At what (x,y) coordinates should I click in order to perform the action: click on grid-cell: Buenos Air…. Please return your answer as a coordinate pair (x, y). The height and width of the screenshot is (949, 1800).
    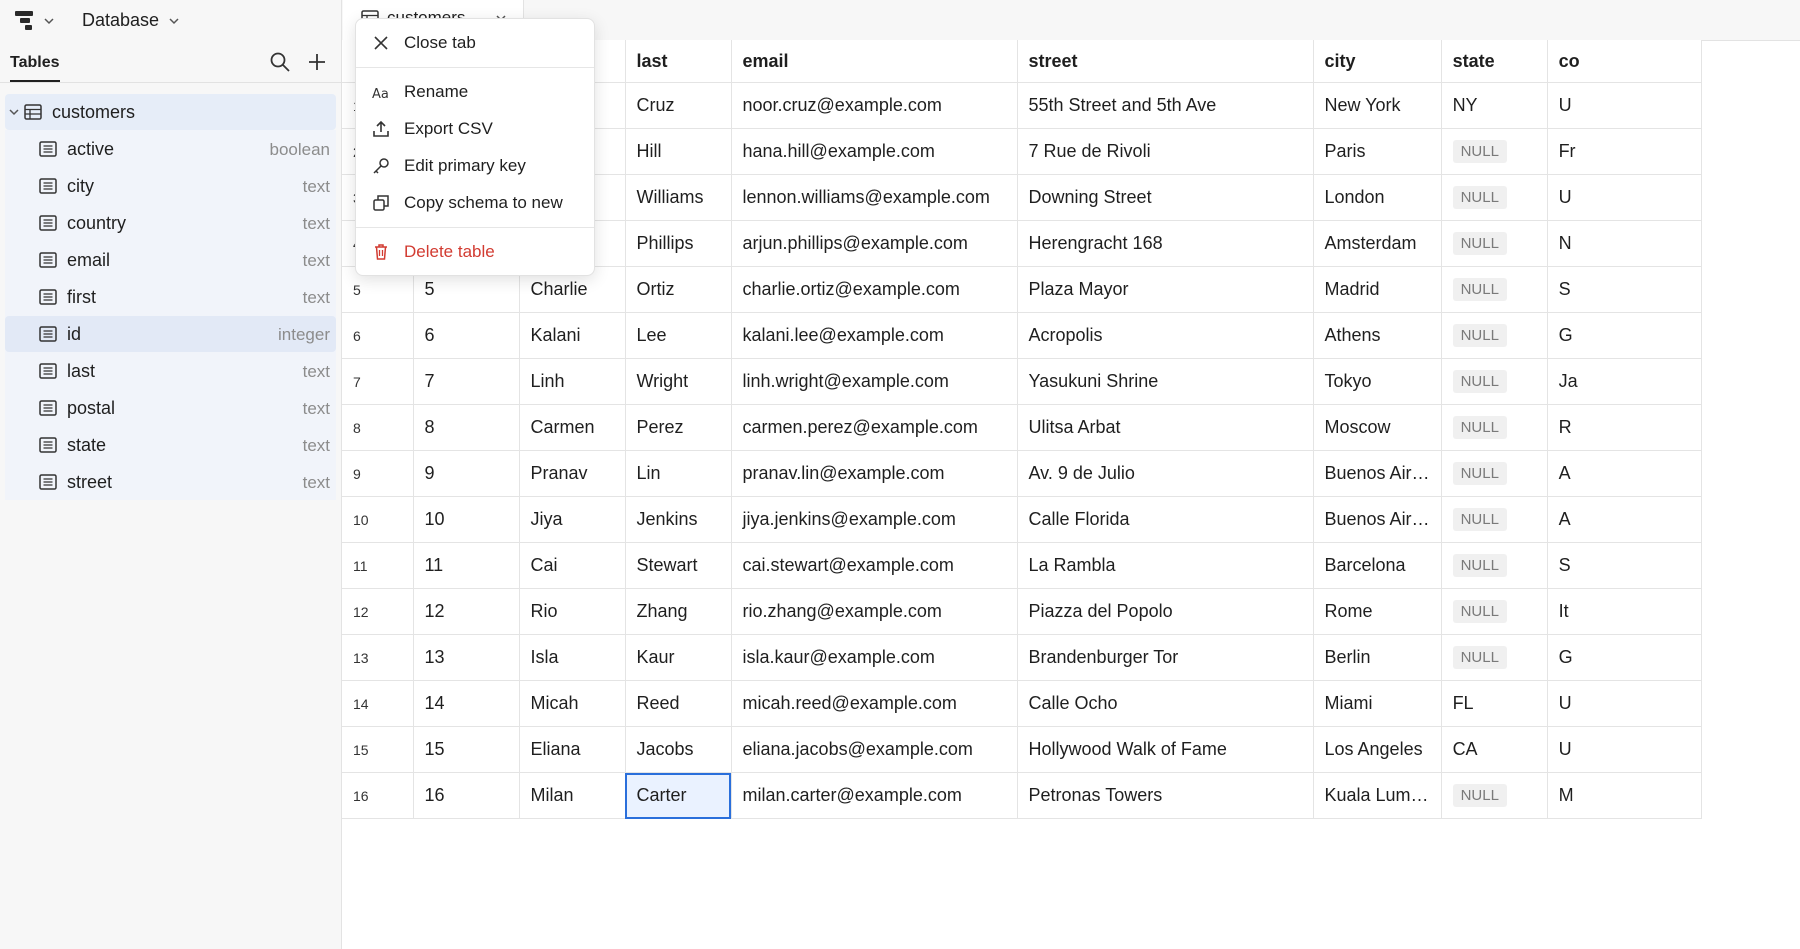
    Looking at the image, I should click on (1377, 519).